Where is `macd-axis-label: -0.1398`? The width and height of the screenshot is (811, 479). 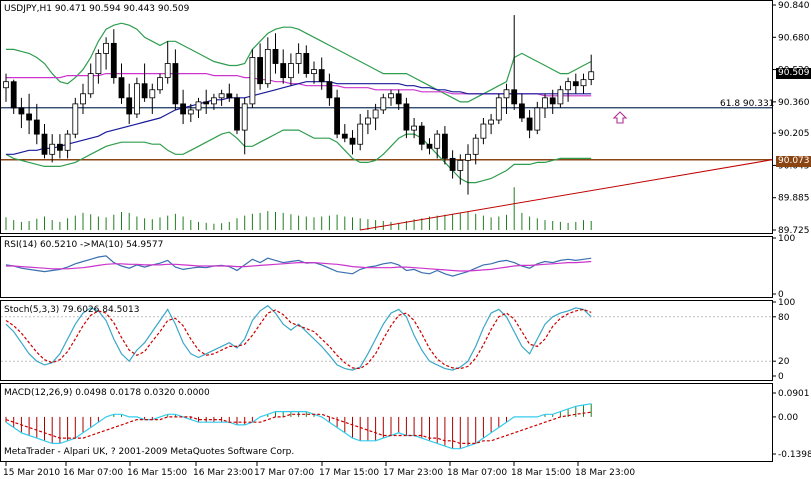 macd-axis-label: -0.1398 is located at coordinates (794, 455).